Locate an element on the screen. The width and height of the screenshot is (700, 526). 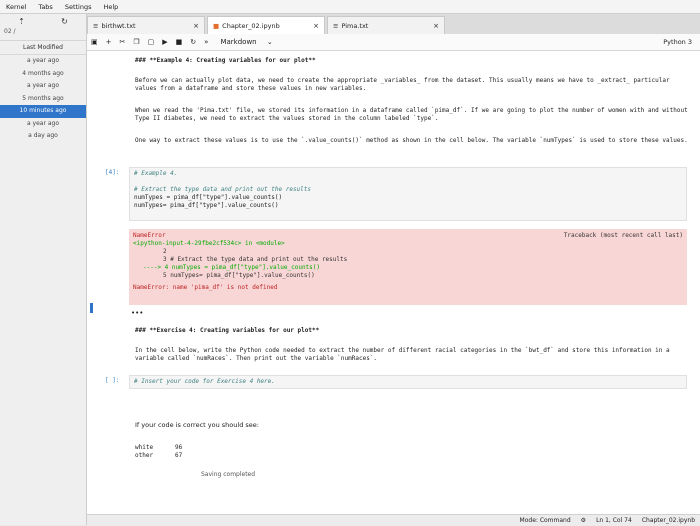
file-row: 4 months ago is located at coordinates (43, 74).